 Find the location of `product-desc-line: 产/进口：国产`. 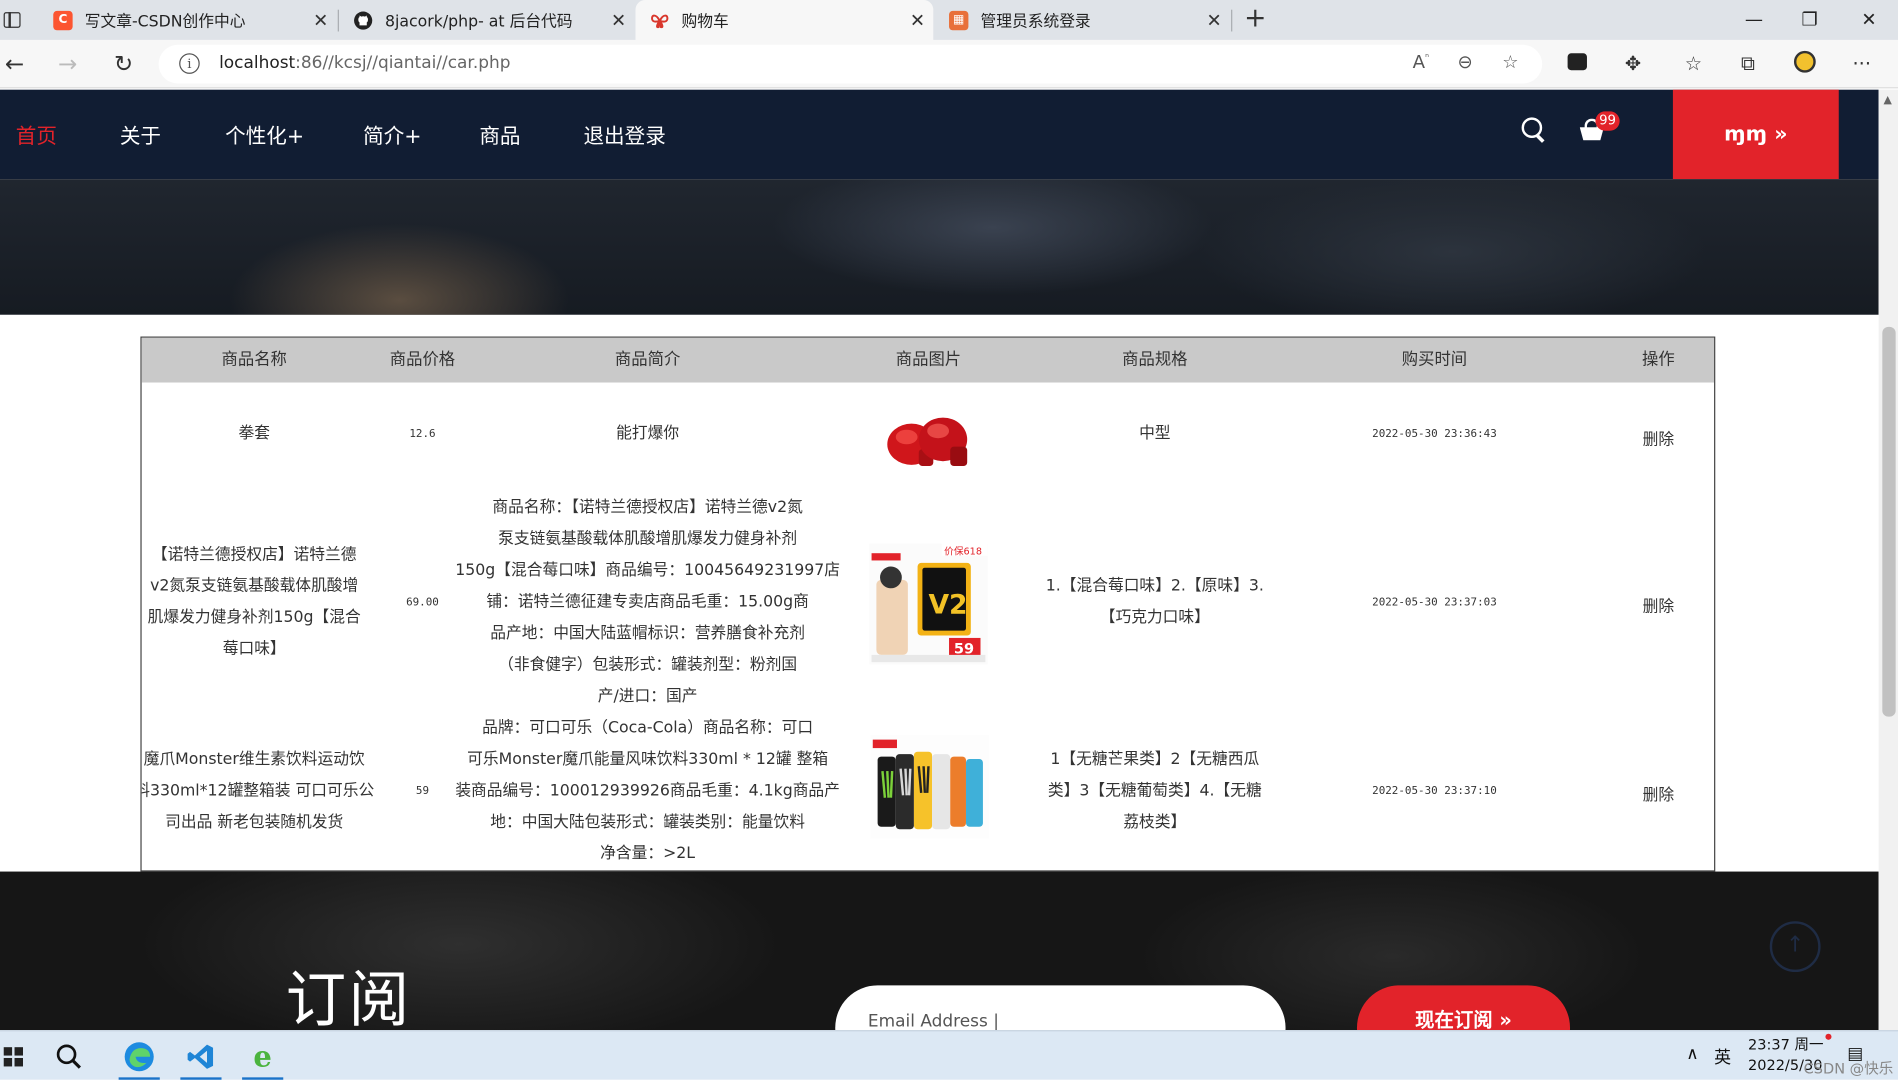

product-desc-line: 产/进口：国产 is located at coordinates (647, 696).